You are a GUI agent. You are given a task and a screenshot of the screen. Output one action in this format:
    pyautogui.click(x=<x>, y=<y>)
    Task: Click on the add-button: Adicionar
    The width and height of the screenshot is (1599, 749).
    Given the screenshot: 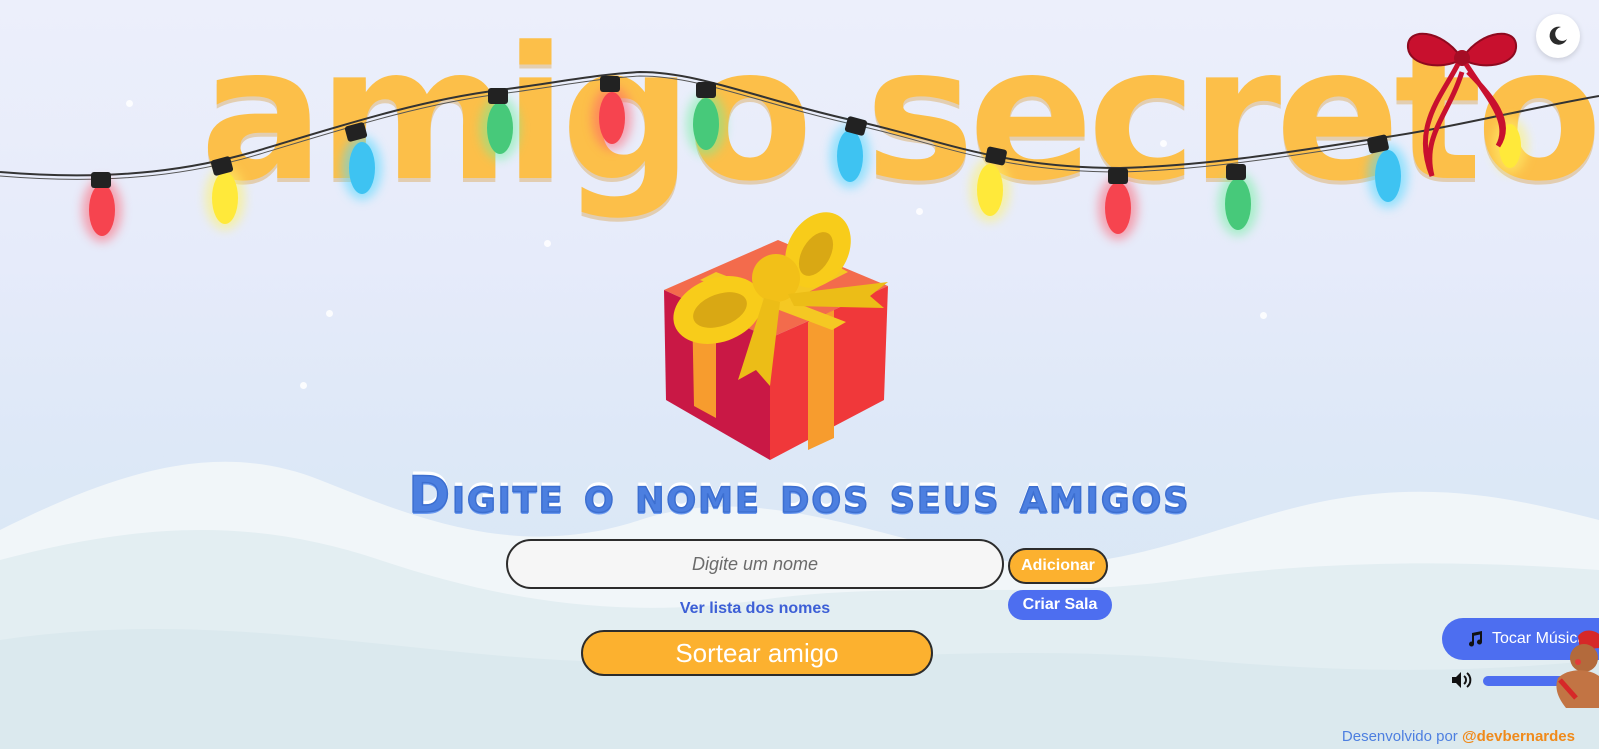 What is the action you would take?
    pyautogui.click(x=1058, y=566)
    